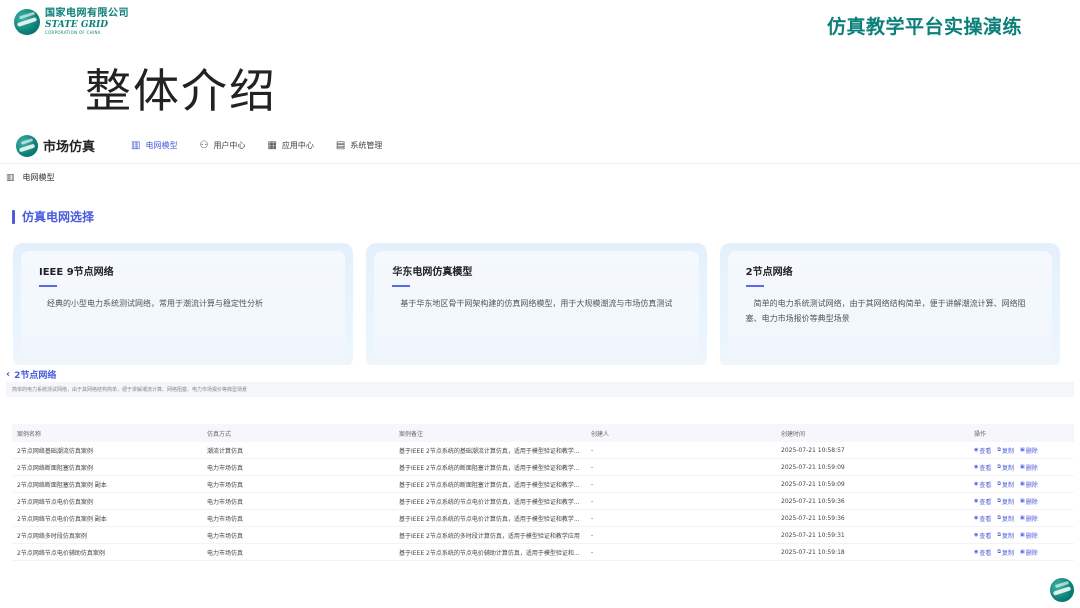  I want to click on app-navbar: 市场仿真 ▥ 电网模型 ⚇ 用户中心 ▦ 应用中心 ▤ 系统管理, so click(540, 146).